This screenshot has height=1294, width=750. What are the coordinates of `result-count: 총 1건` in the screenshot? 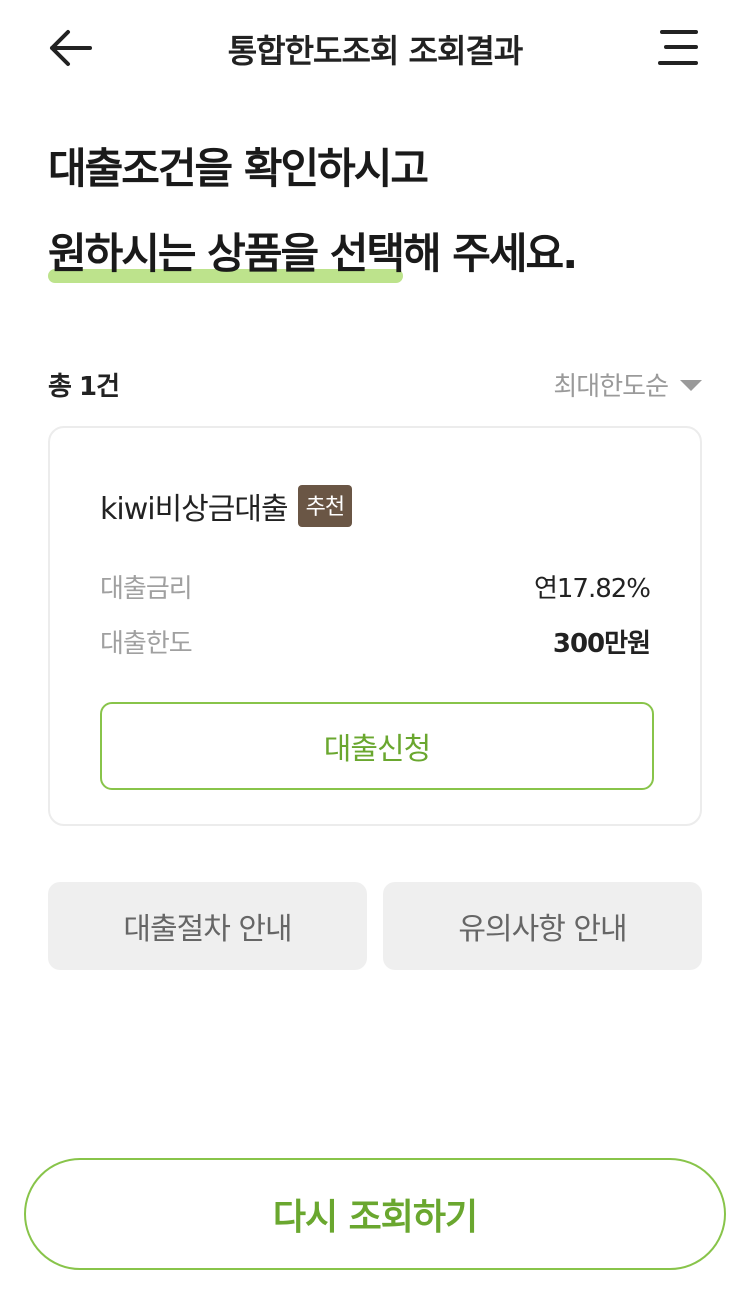 It's located at (84, 387).